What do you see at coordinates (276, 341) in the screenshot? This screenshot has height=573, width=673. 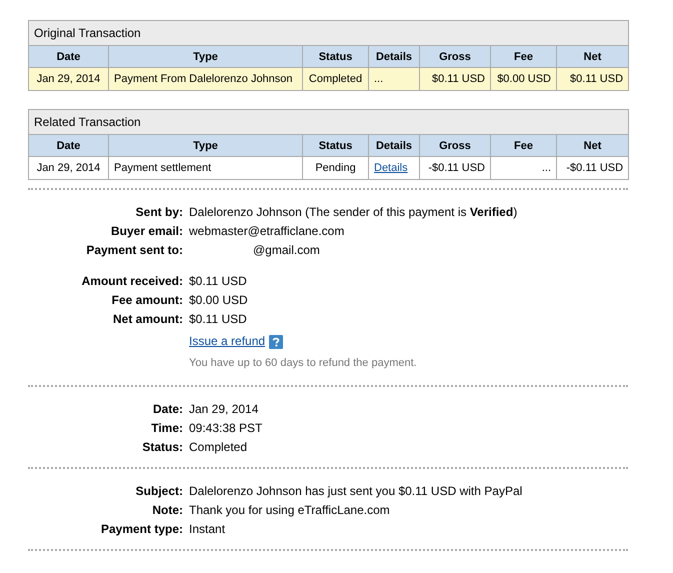 I see `help-icon` at bounding box center [276, 341].